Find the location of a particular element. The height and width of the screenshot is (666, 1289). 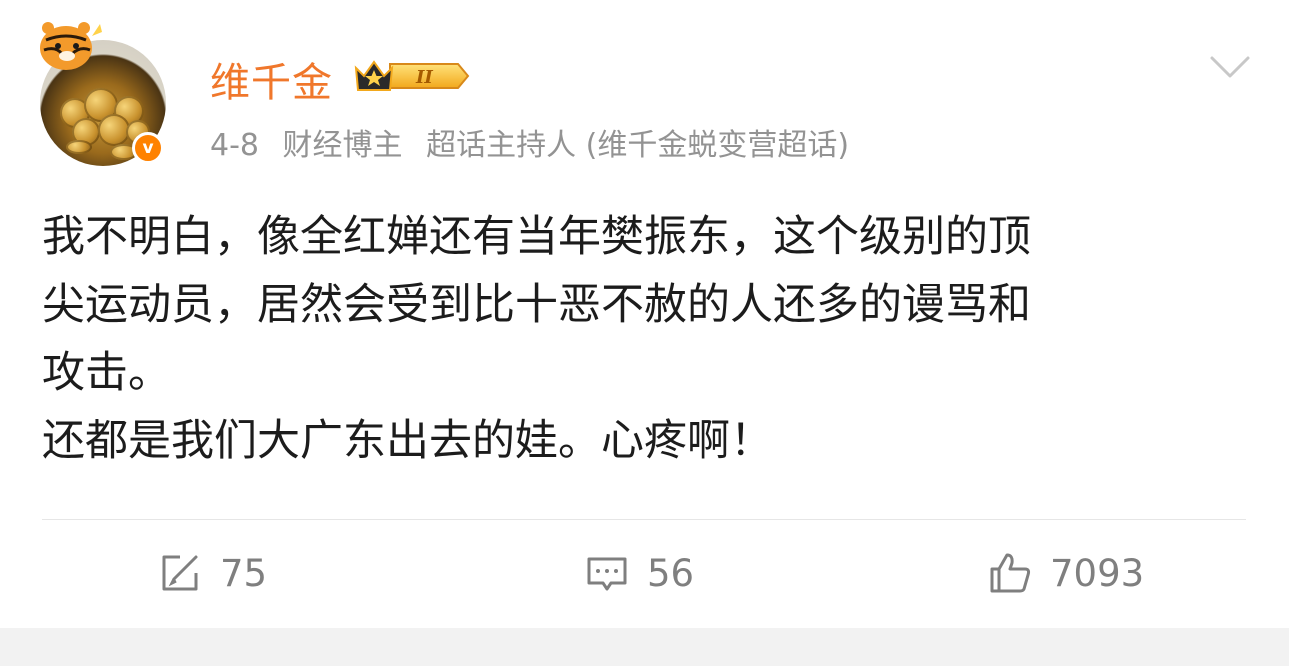

content-line: 尖运动员，居然会受到比十恶不赦的人还多的谩骂和 is located at coordinates (536, 305).